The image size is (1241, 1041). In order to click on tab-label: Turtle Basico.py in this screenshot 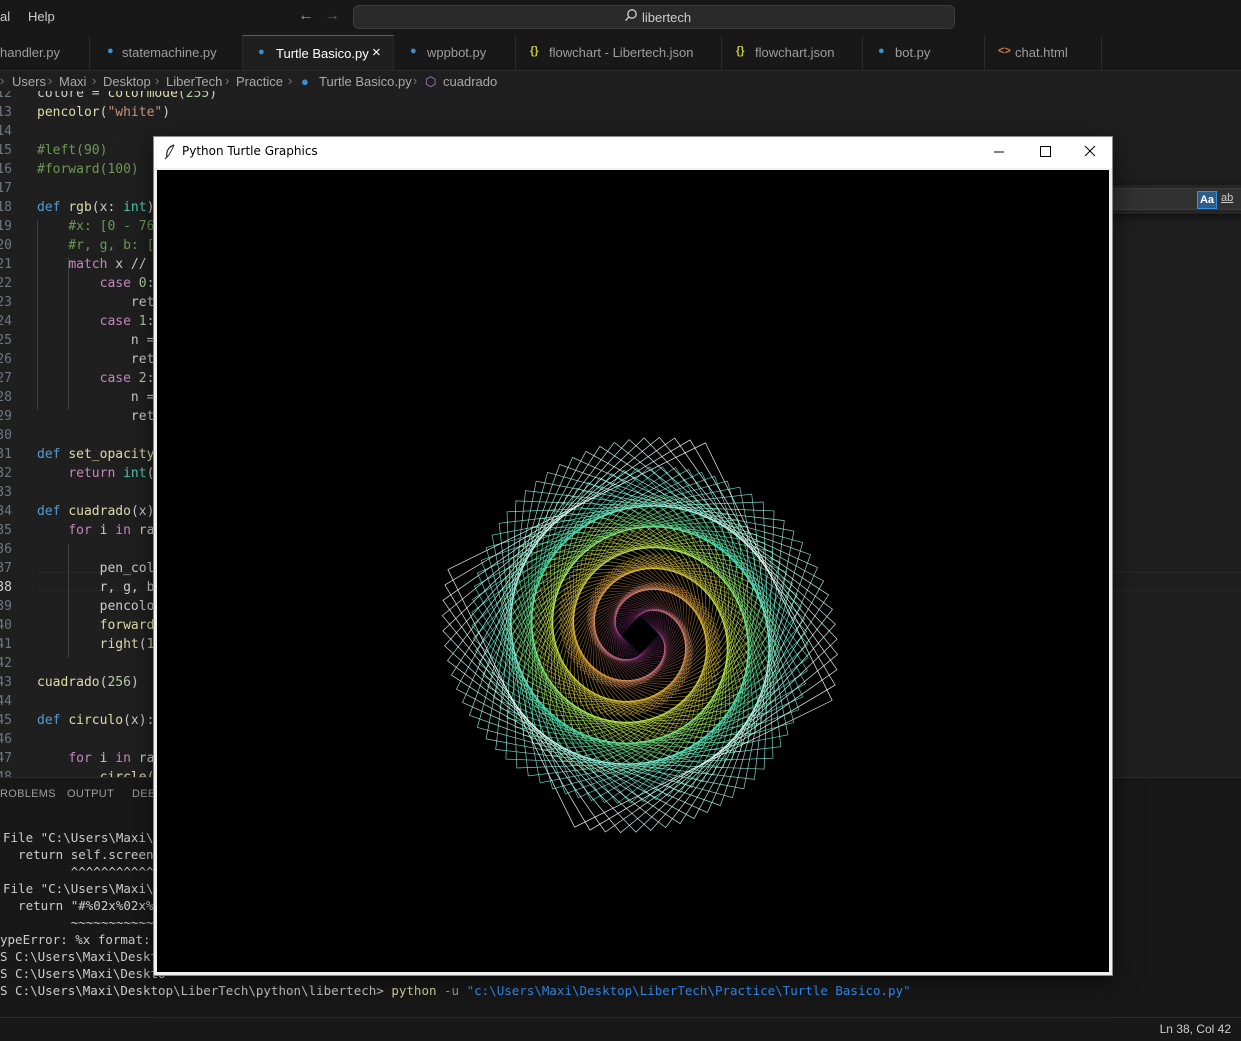, I will do `click(322, 53)`.